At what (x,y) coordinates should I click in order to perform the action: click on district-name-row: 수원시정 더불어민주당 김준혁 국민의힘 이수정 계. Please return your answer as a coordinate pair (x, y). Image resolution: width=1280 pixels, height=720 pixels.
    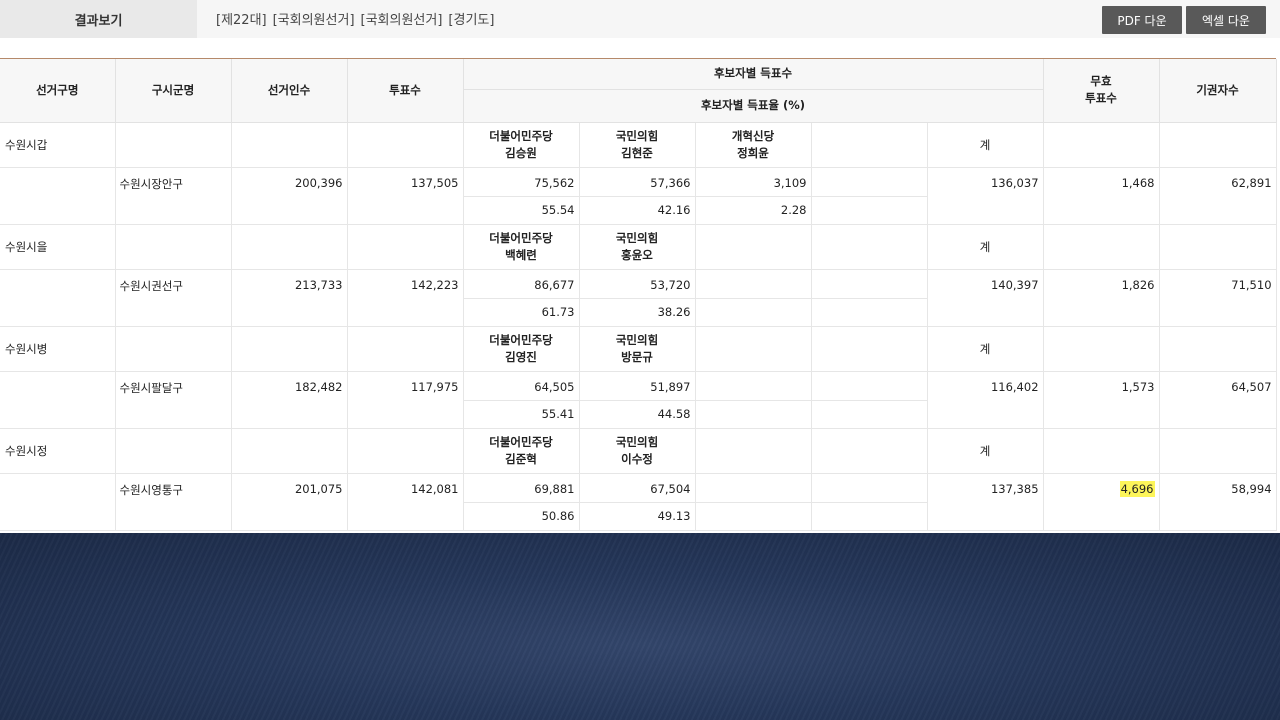
    Looking at the image, I should click on (638, 451).